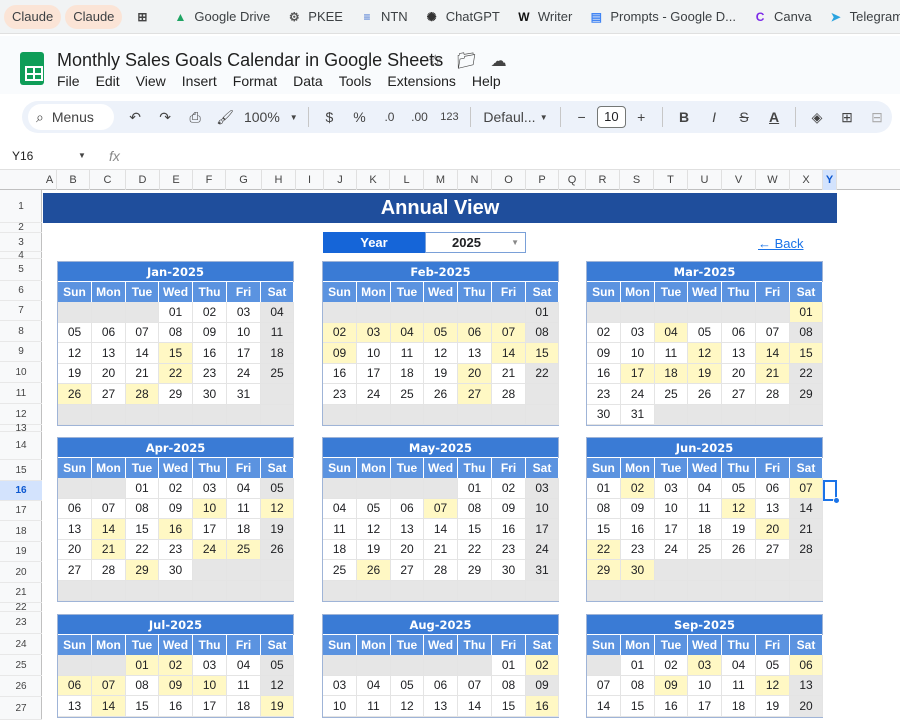 The image size is (900, 720). I want to click on italic-icon: I, so click(714, 117).